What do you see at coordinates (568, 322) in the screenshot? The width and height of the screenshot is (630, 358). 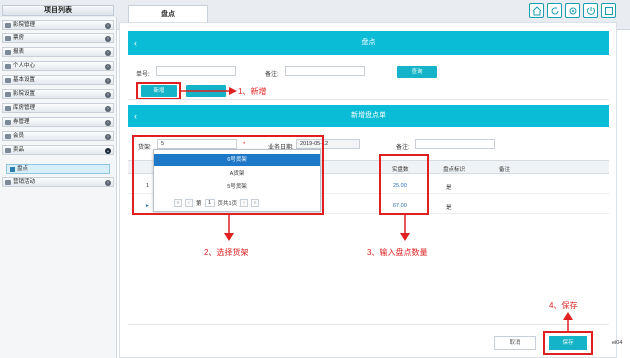 I see `arrow-up-icon` at bounding box center [568, 322].